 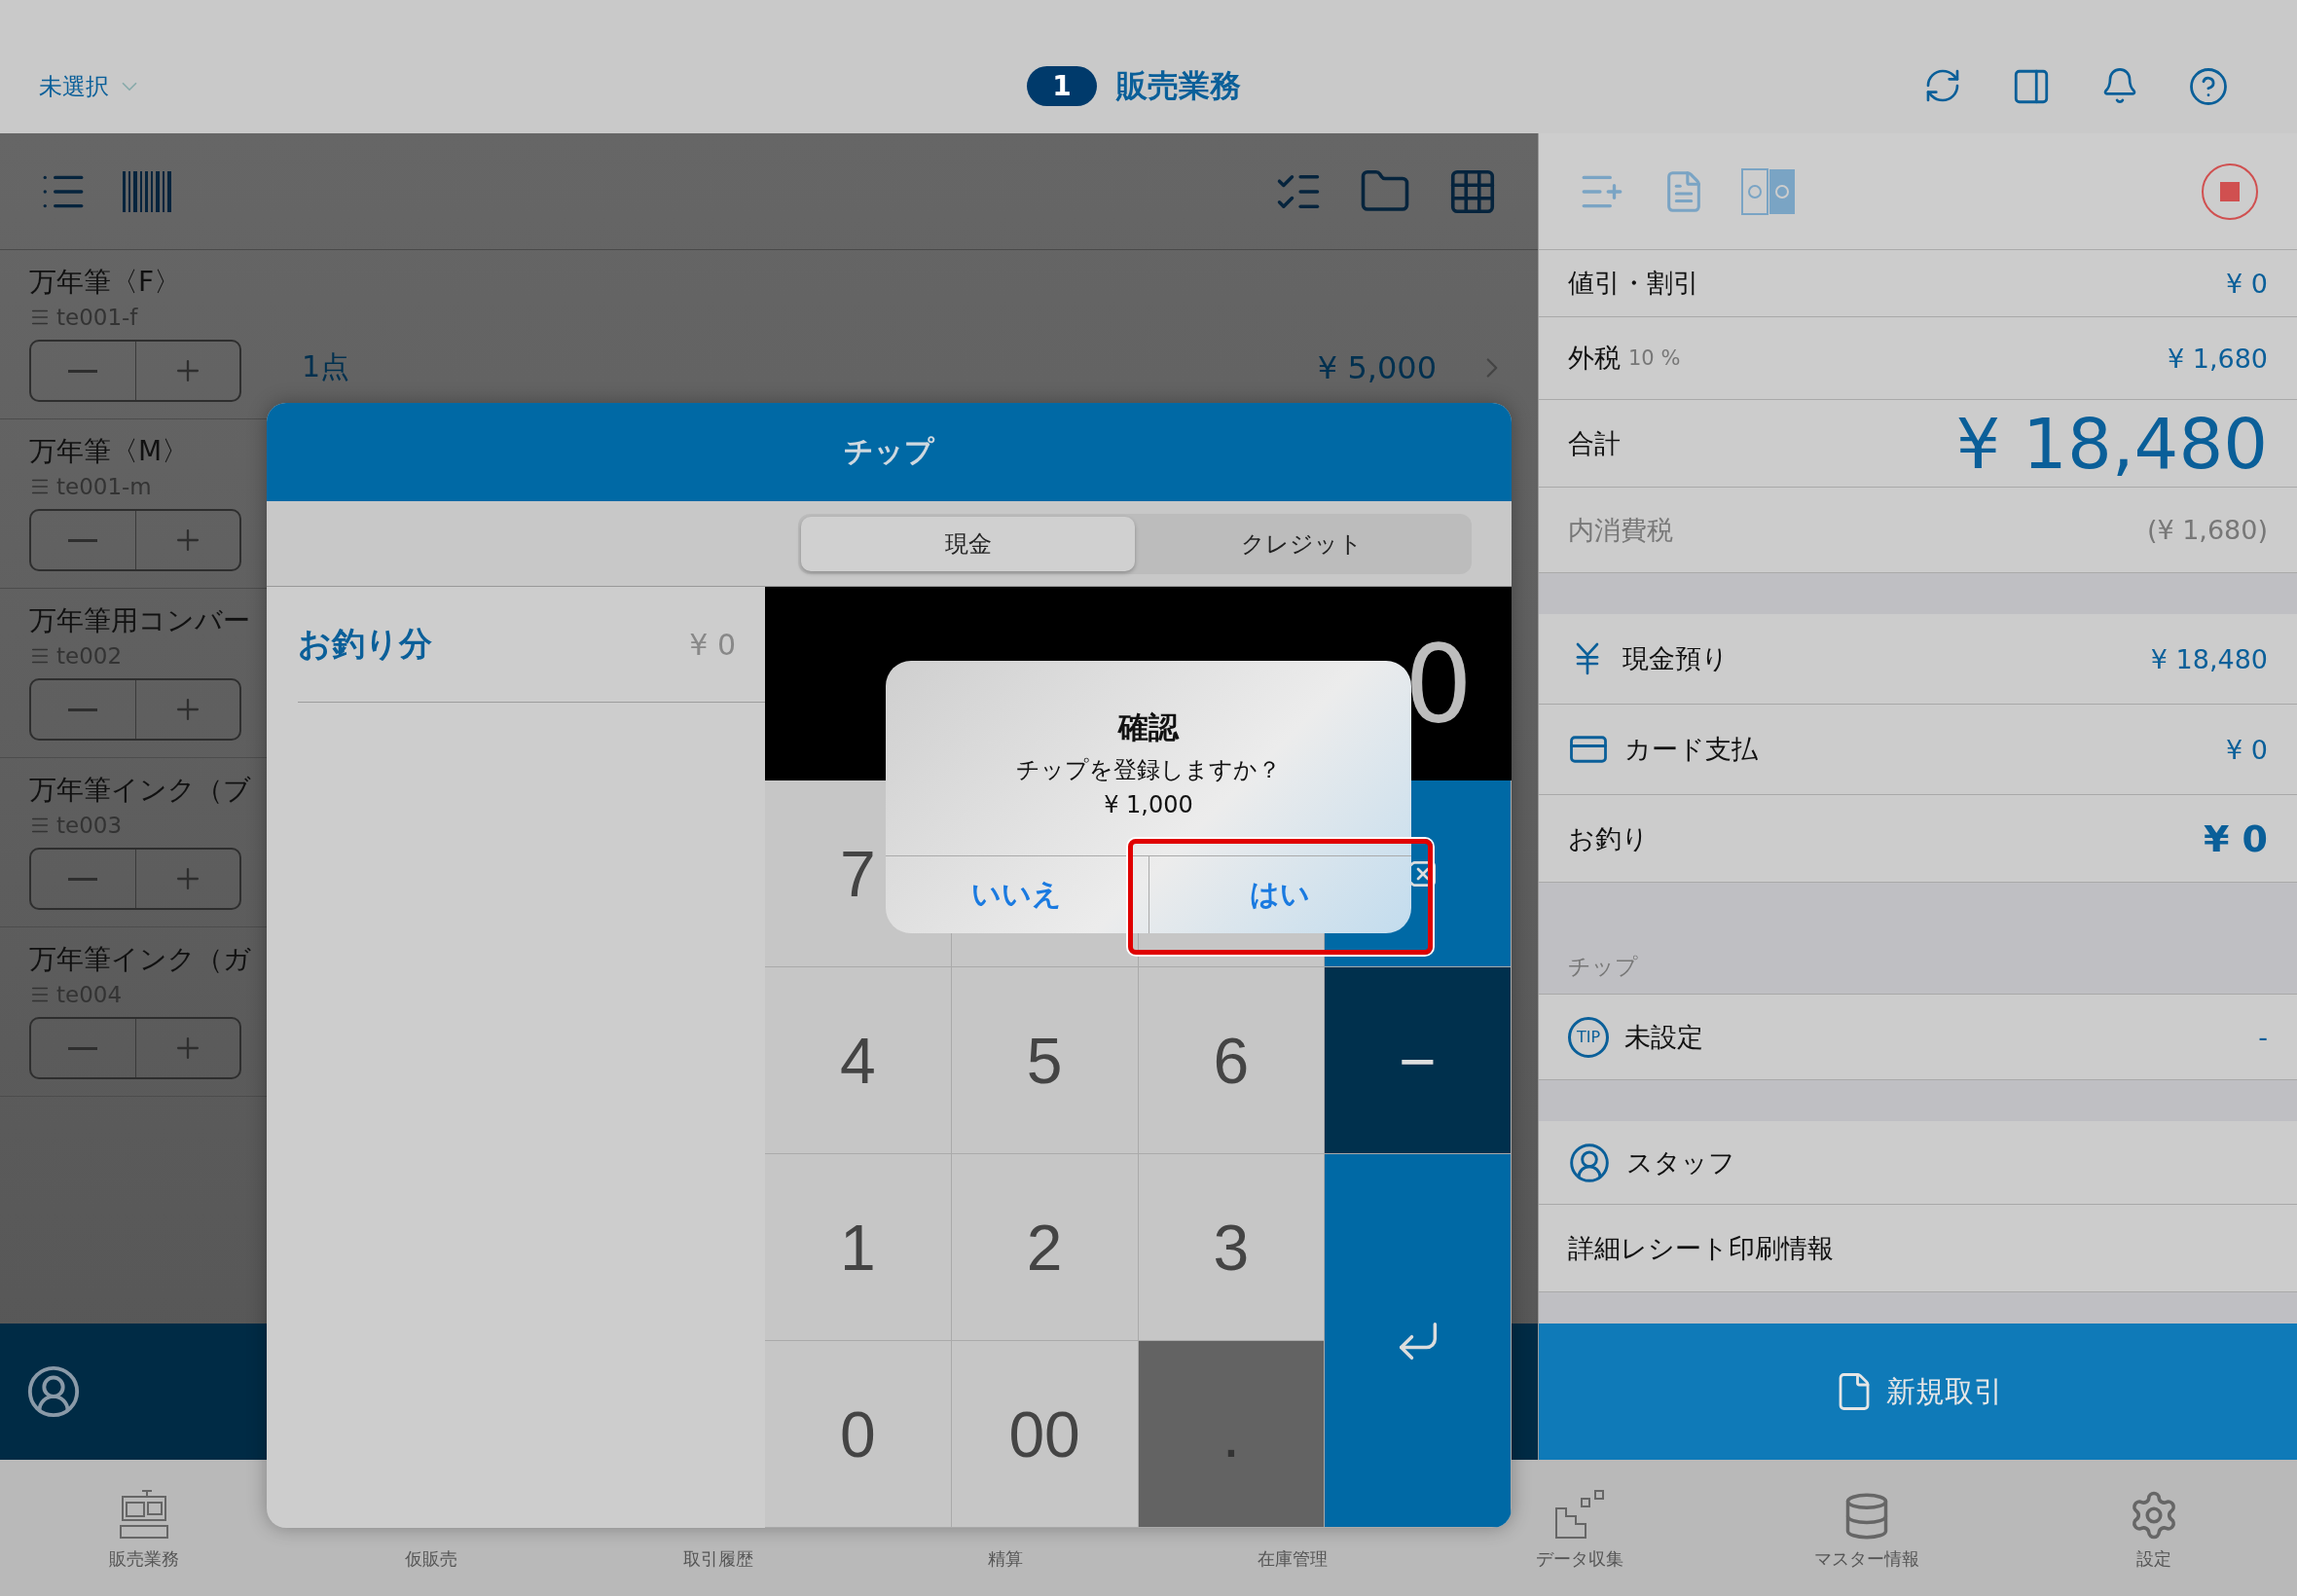 What do you see at coordinates (1603, 967) in the screenshot?
I see `section-heading: チップ` at bounding box center [1603, 967].